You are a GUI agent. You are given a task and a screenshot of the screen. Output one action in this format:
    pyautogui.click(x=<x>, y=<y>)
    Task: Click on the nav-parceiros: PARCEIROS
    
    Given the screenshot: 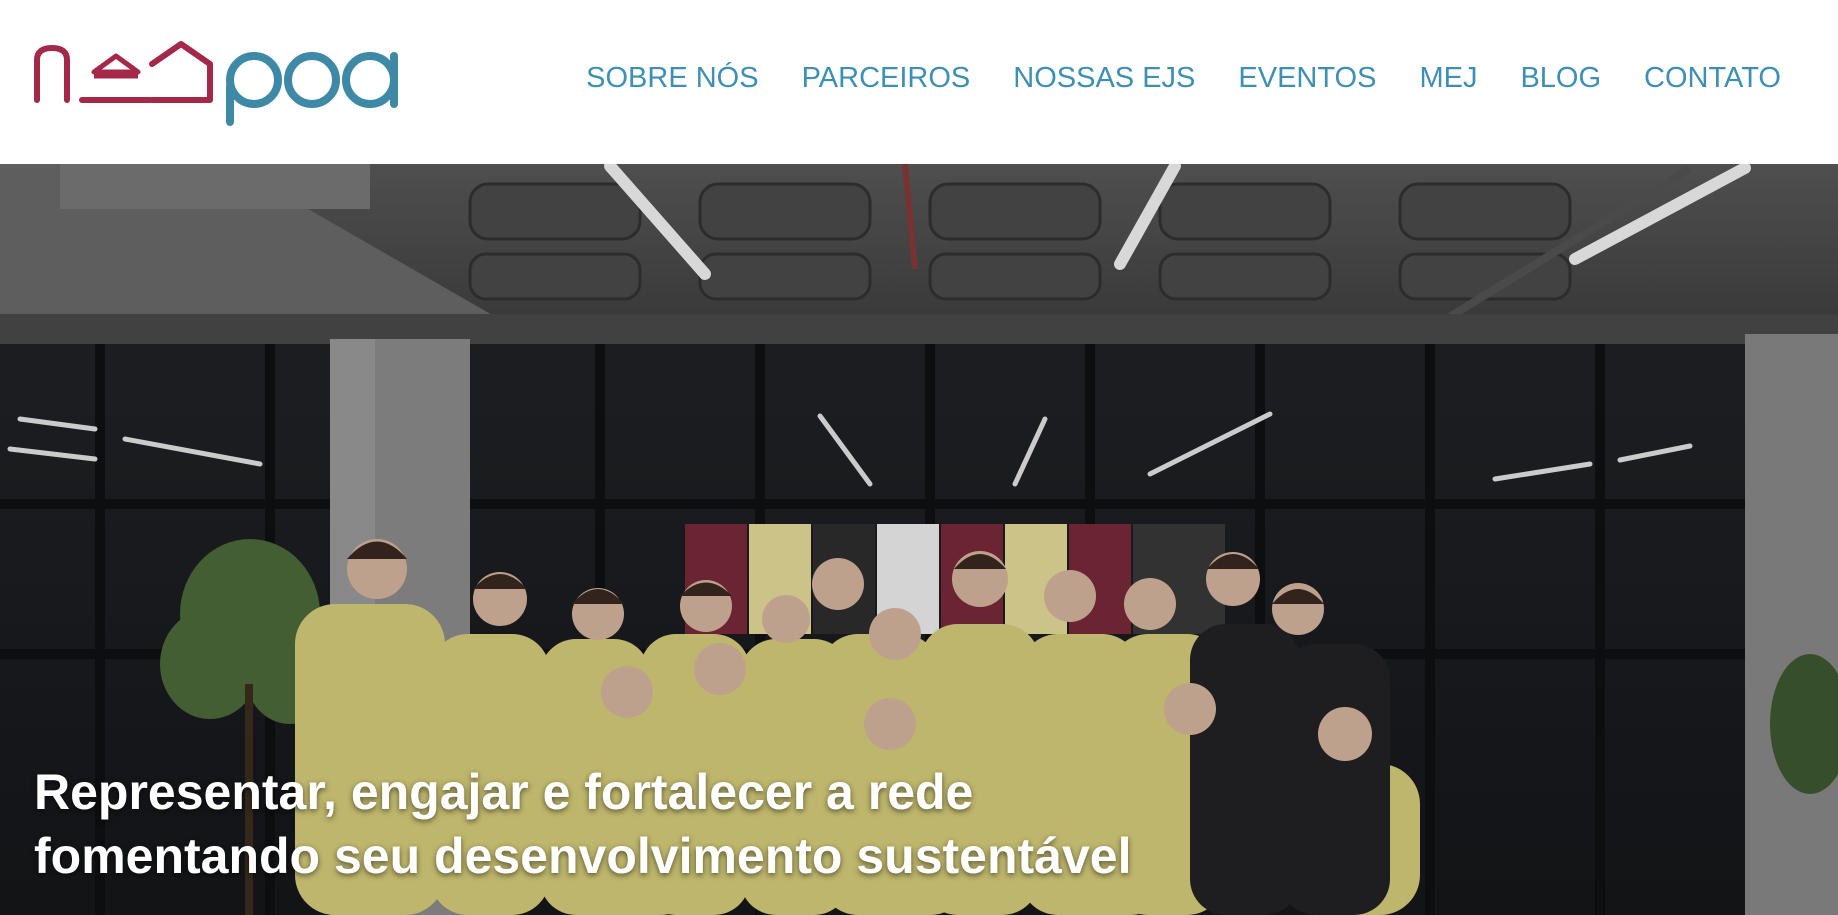 What is the action you would take?
    pyautogui.click(x=886, y=78)
    